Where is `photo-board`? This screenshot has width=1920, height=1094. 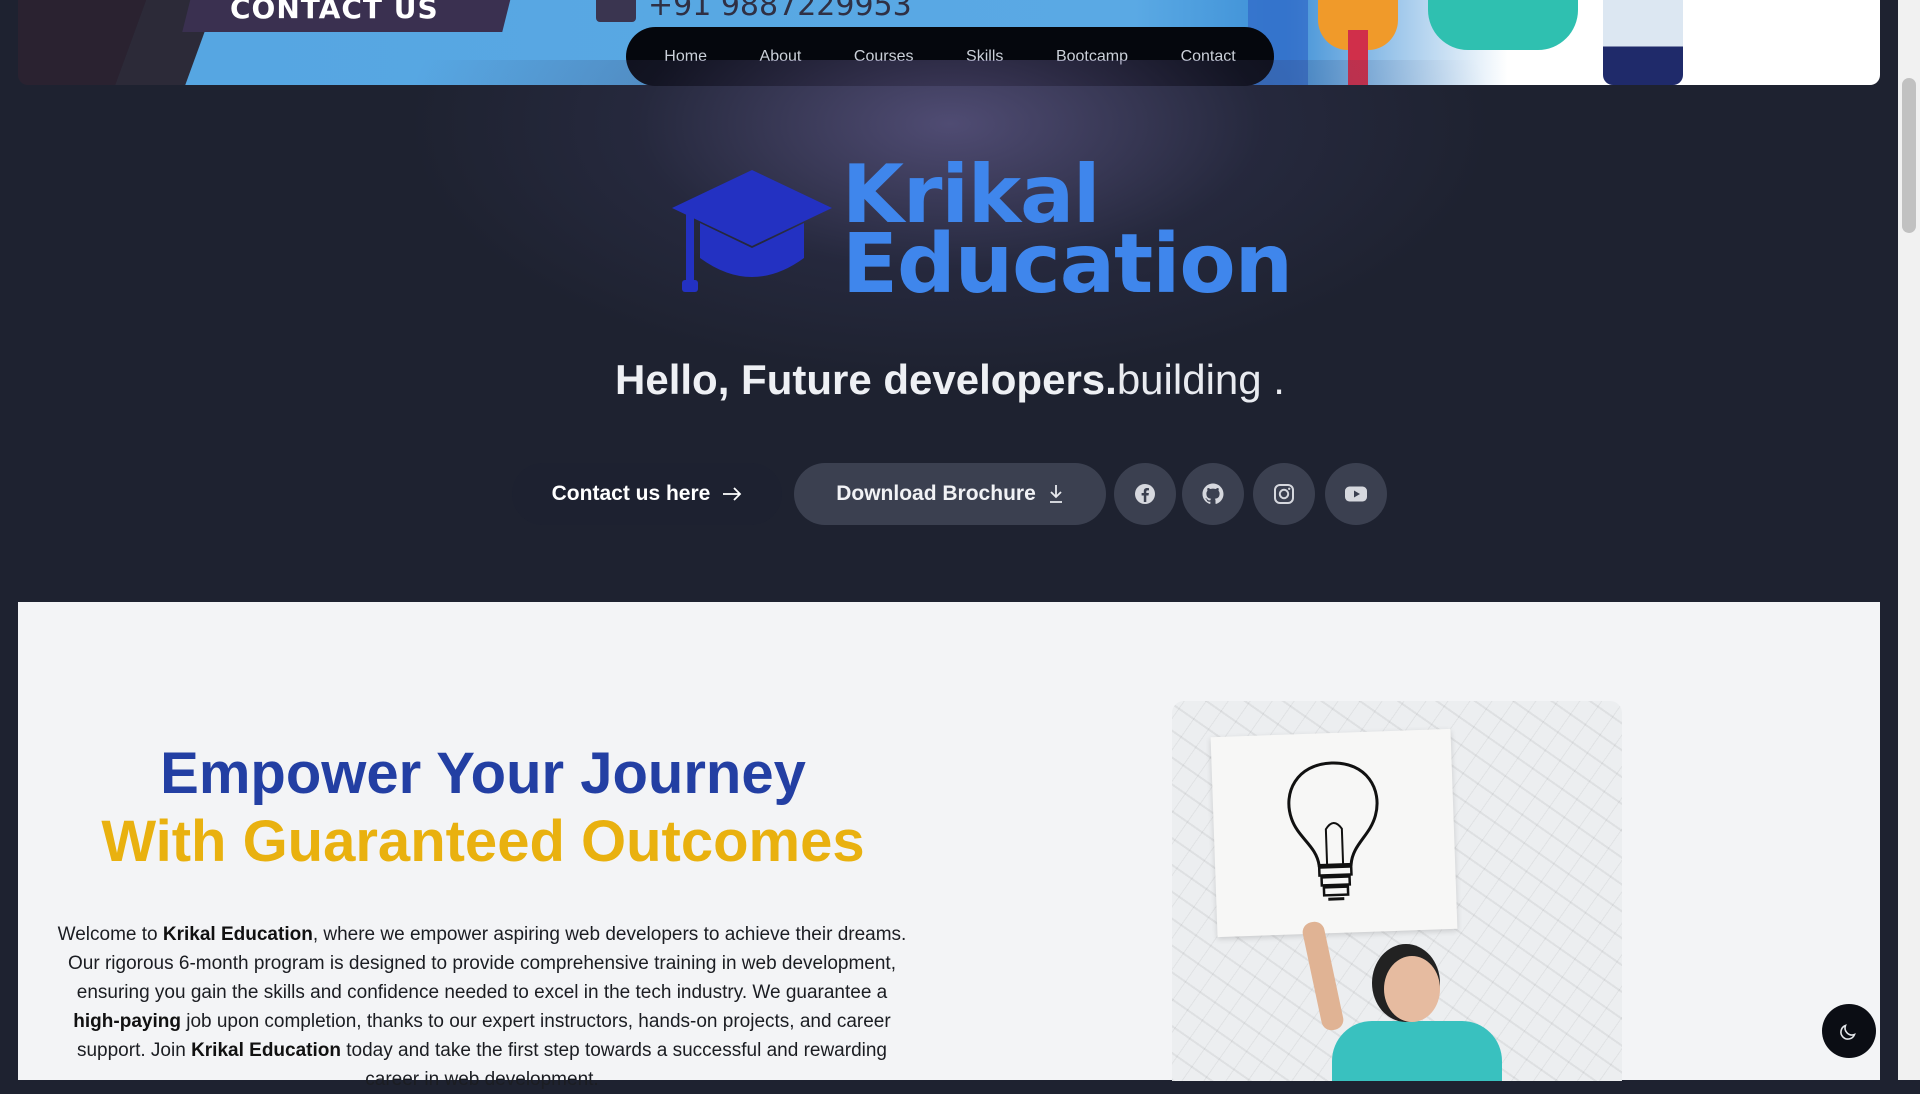 photo-board is located at coordinates (1334, 833).